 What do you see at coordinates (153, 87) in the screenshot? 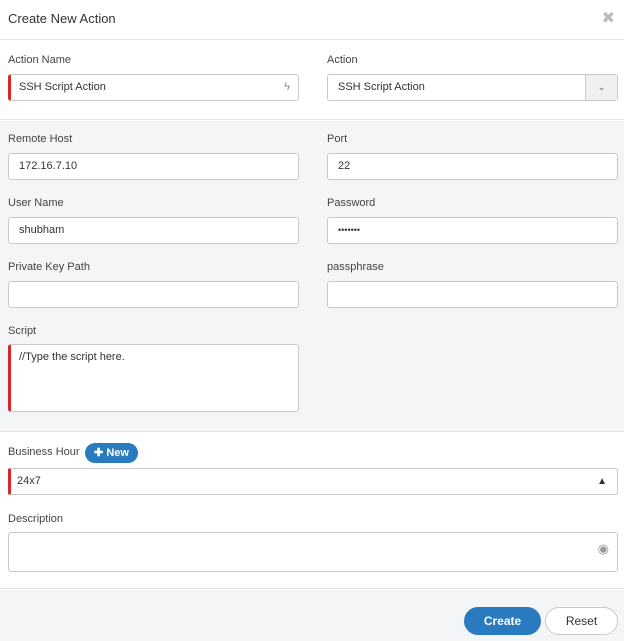
I see `action-name-input: SSH Script Action ϟ` at bounding box center [153, 87].